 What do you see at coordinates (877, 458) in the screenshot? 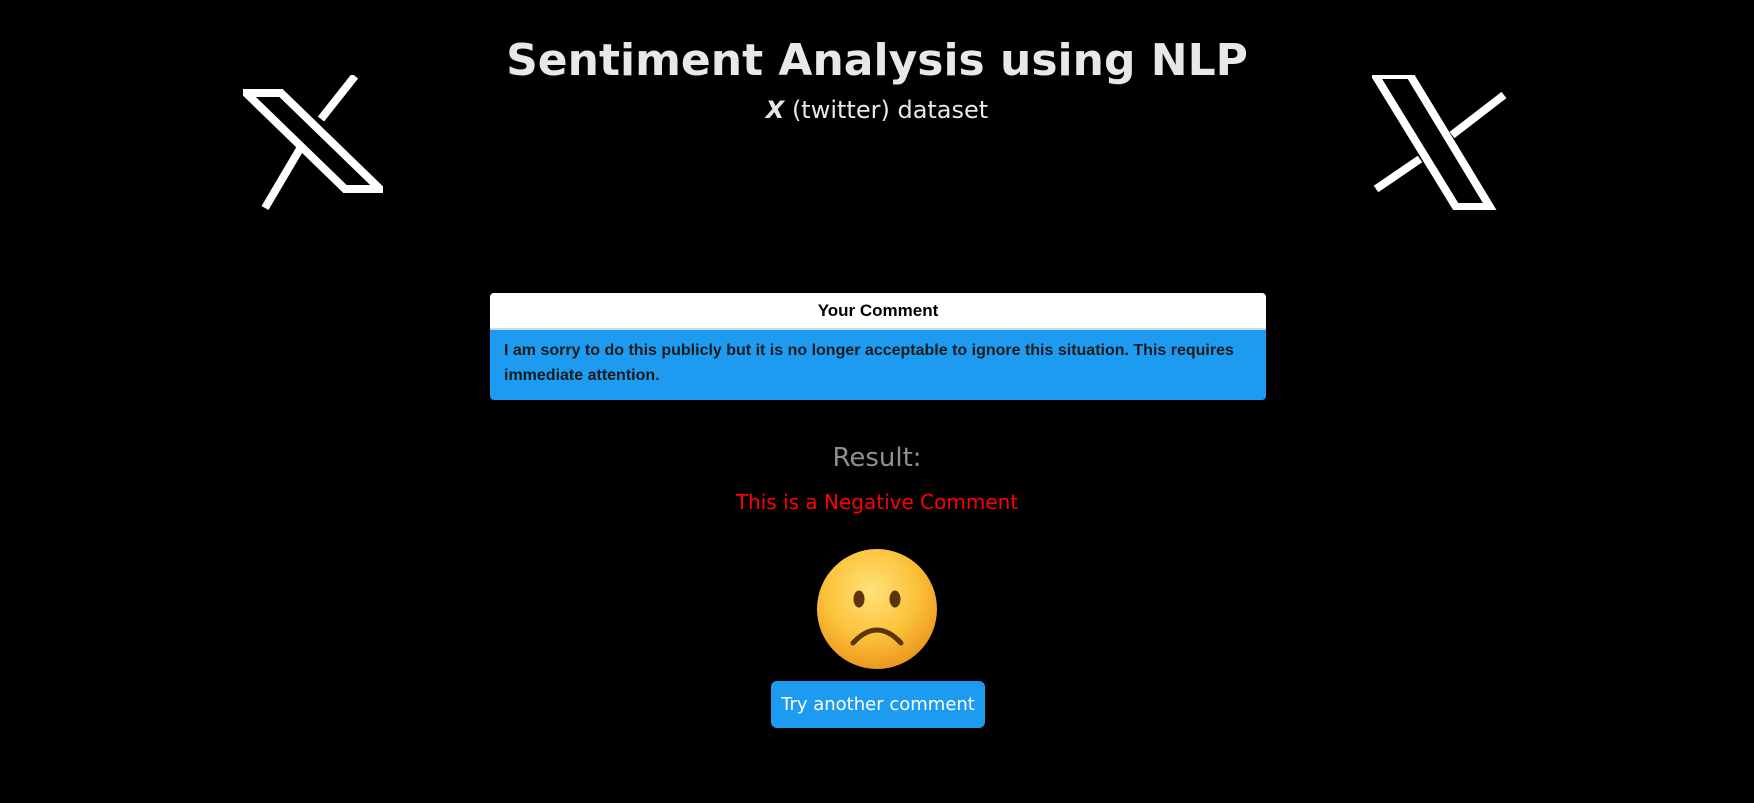
I see `result-label: Result:` at bounding box center [877, 458].